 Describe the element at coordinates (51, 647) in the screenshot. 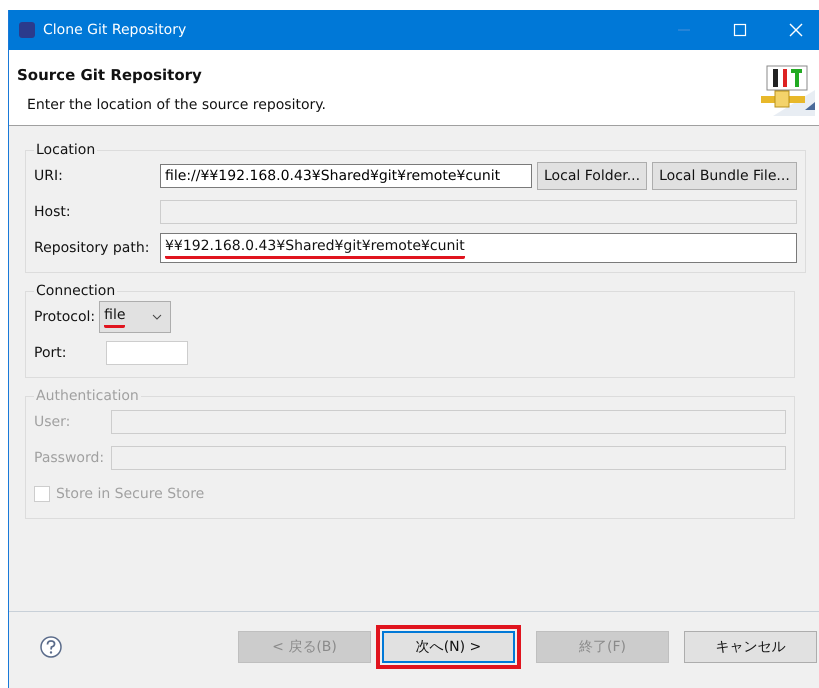

I see `help-icon` at that location.